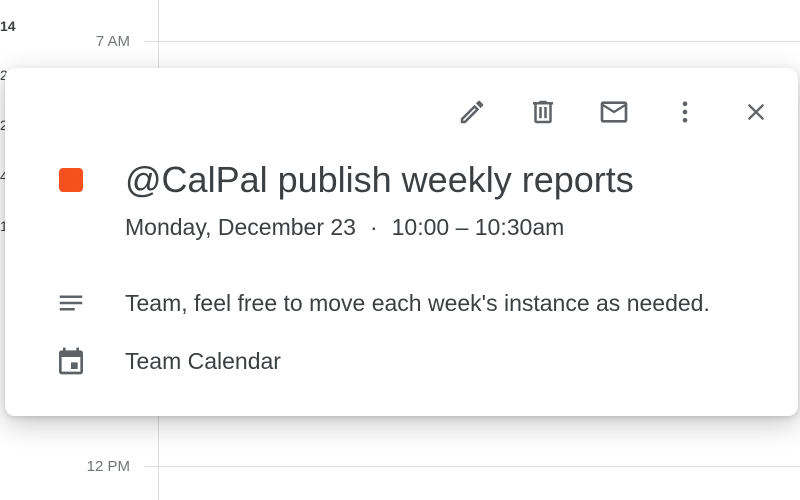 The width and height of the screenshot is (800, 500). I want to click on event-datetime: Monday, December 23 · 10:00 – 10:30am, so click(344, 227).